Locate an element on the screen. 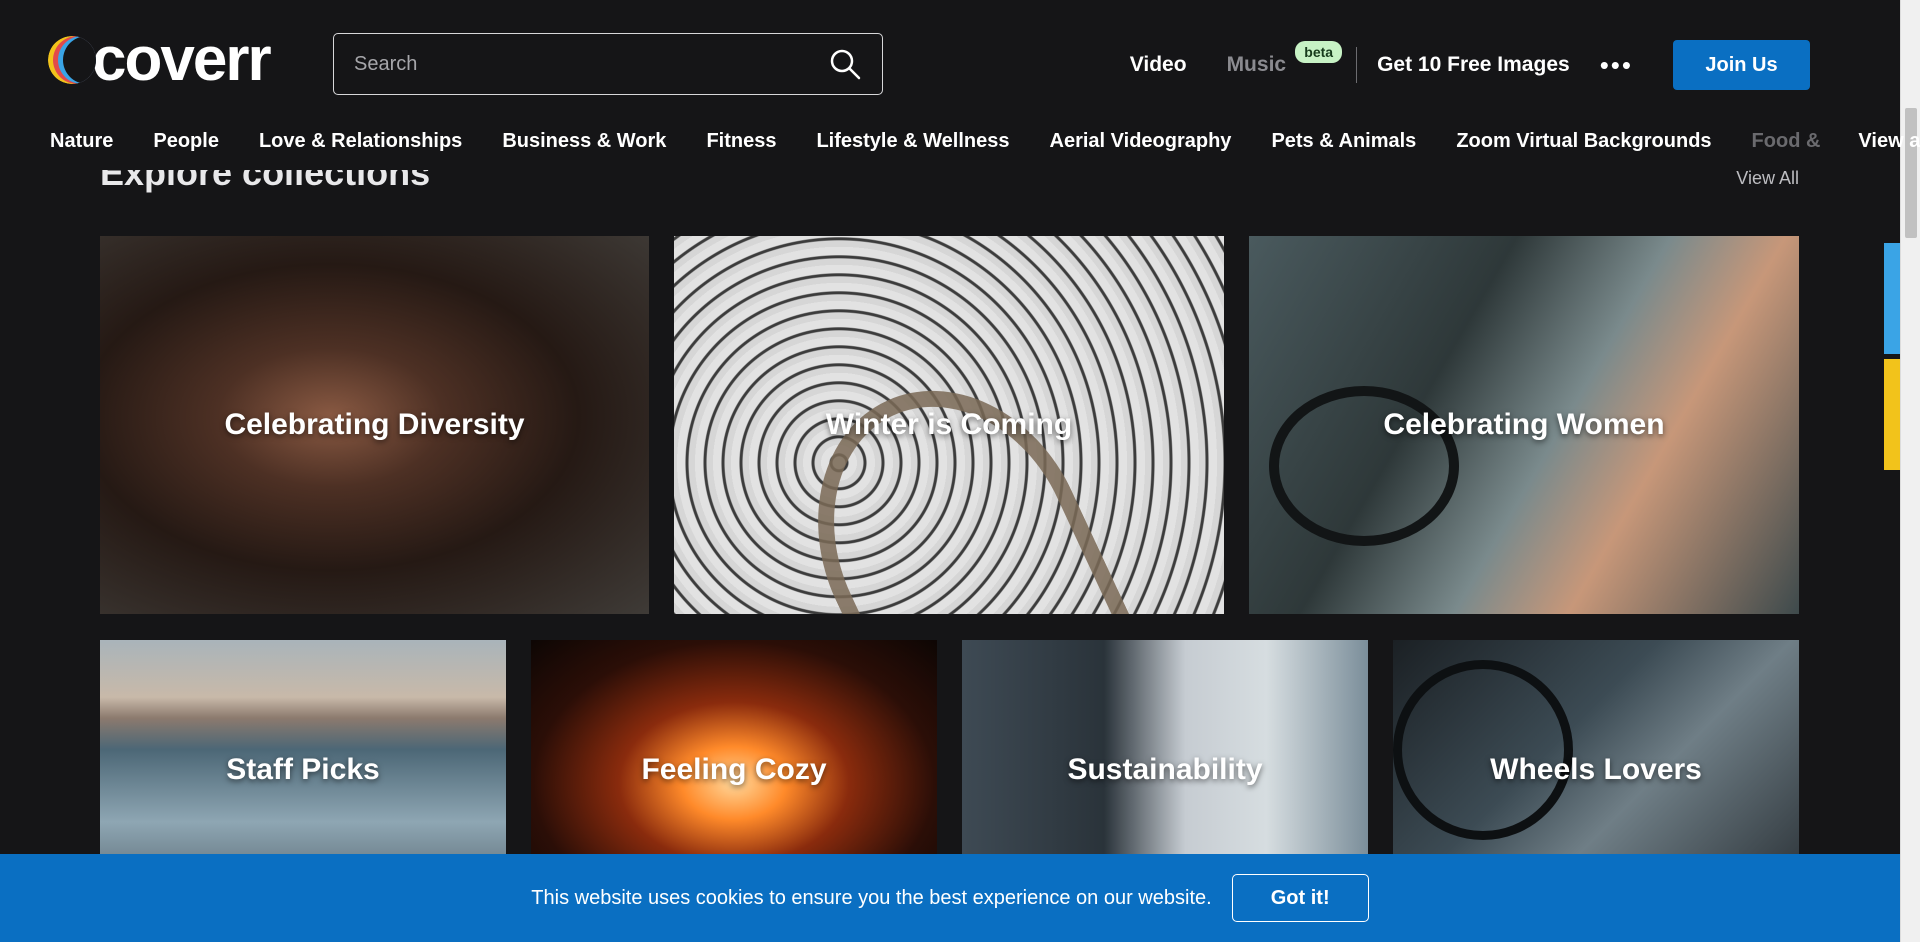  nav-music: Music beta is located at coordinates (1284, 59).